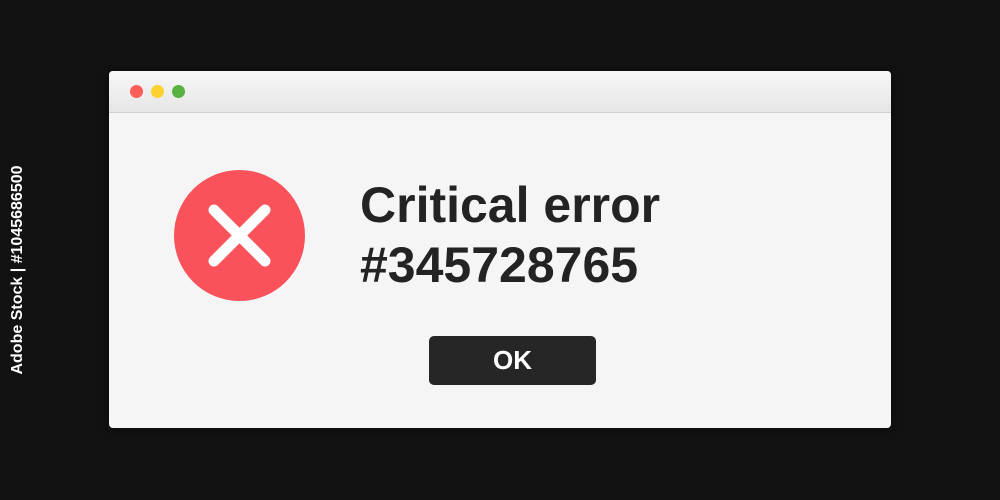 The image size is (1000, 500). What do you see at coordinates (178, 91) in the screenshot?
I see `zoom-window-button` at bounding box center [178, 91].